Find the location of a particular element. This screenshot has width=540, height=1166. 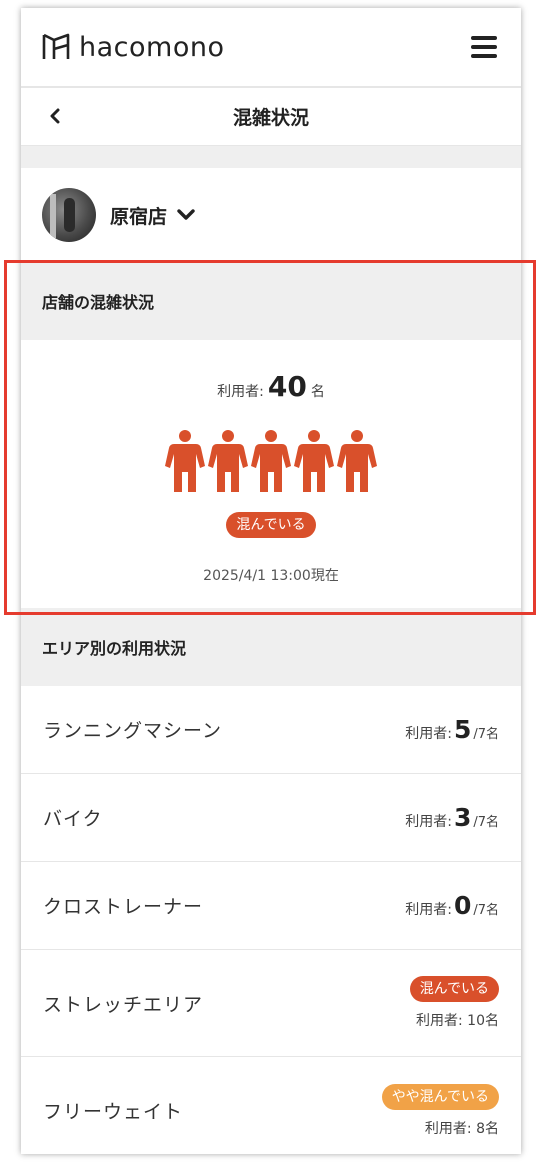

users-label: 利用者: is located at coordinates (240, 392).